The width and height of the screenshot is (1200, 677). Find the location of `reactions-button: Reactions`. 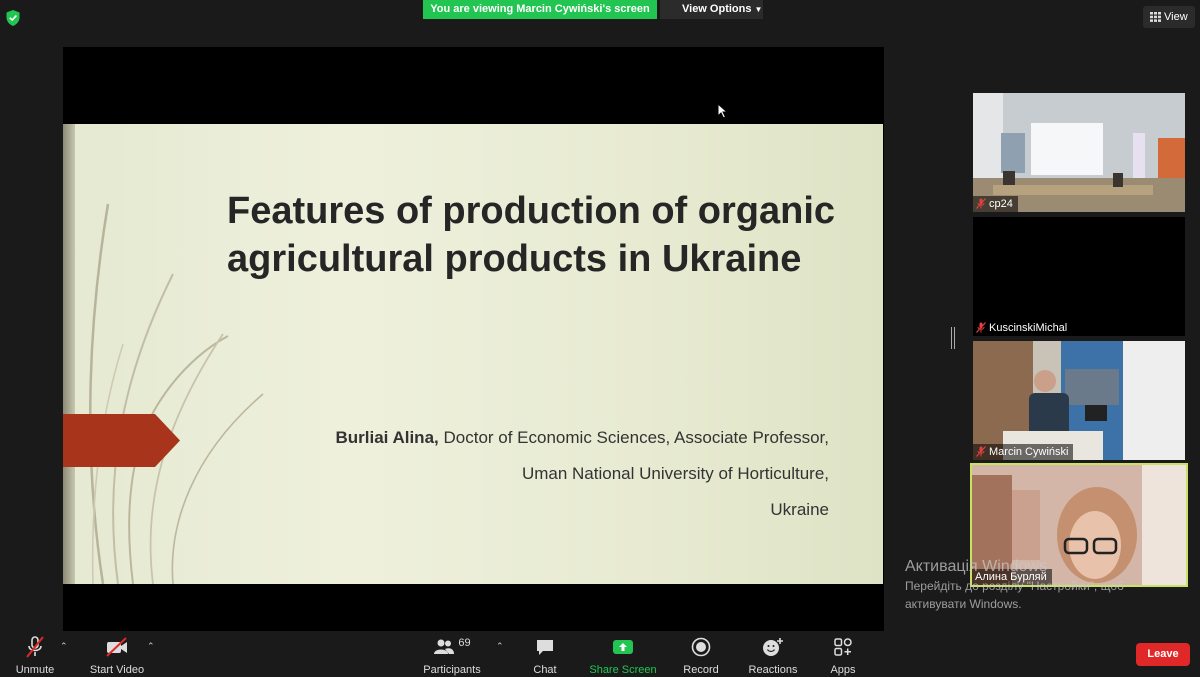

reactions-button: Reactions is located at coordinates (773, 656).